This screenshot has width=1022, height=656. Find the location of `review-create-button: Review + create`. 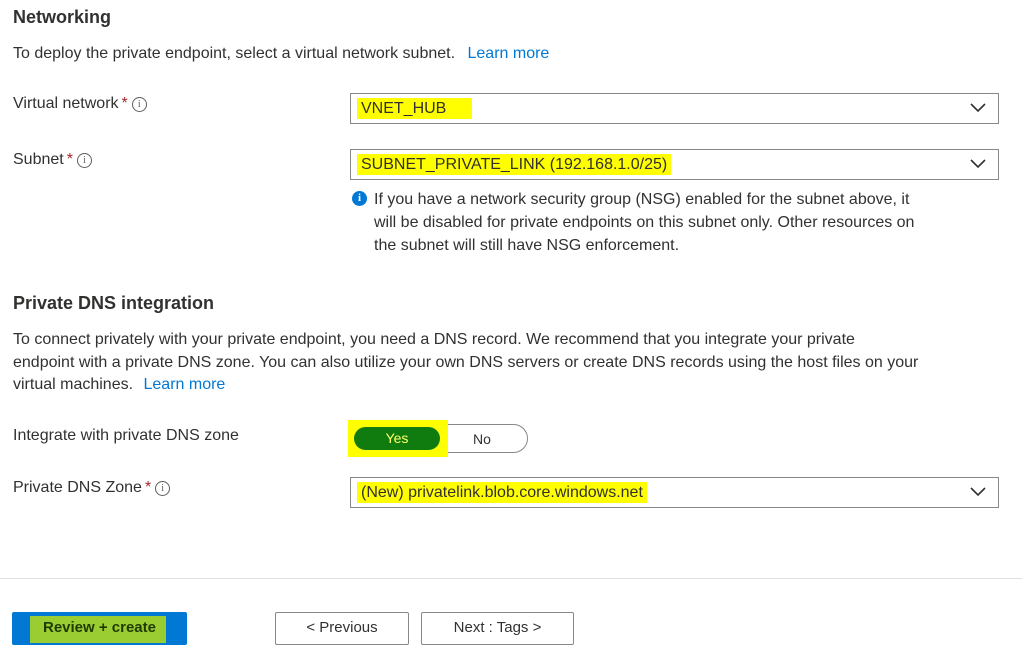

review-create-button: Review + create is located at coordinates (99, 628).